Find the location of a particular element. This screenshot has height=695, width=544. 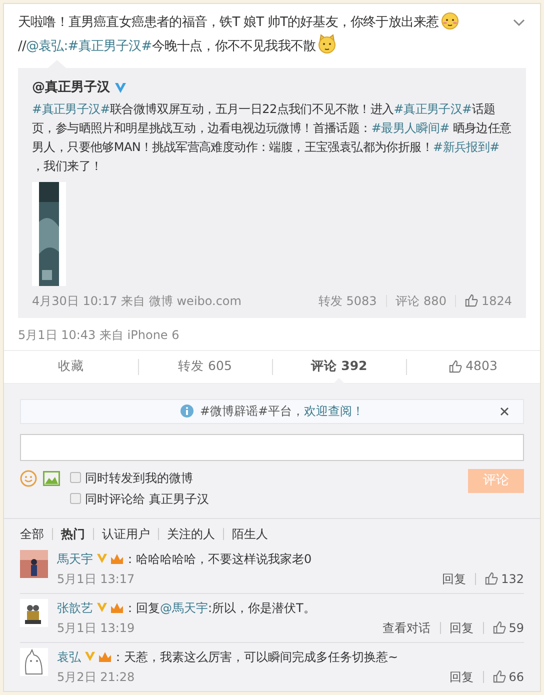

filter-tab: 关注的人 is located at coordinates (191, 533).